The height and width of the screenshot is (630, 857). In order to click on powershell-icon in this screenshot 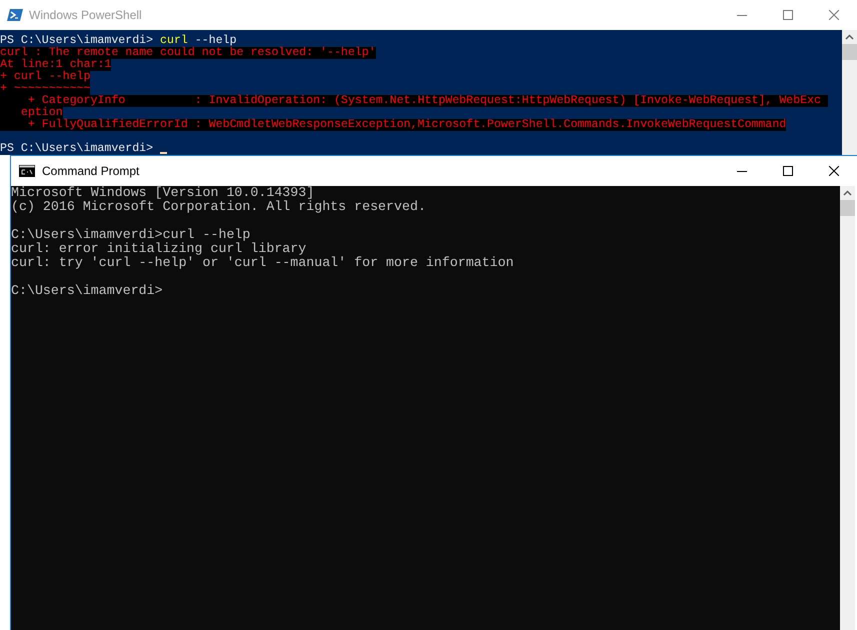, I will do `click(15, 15)`.